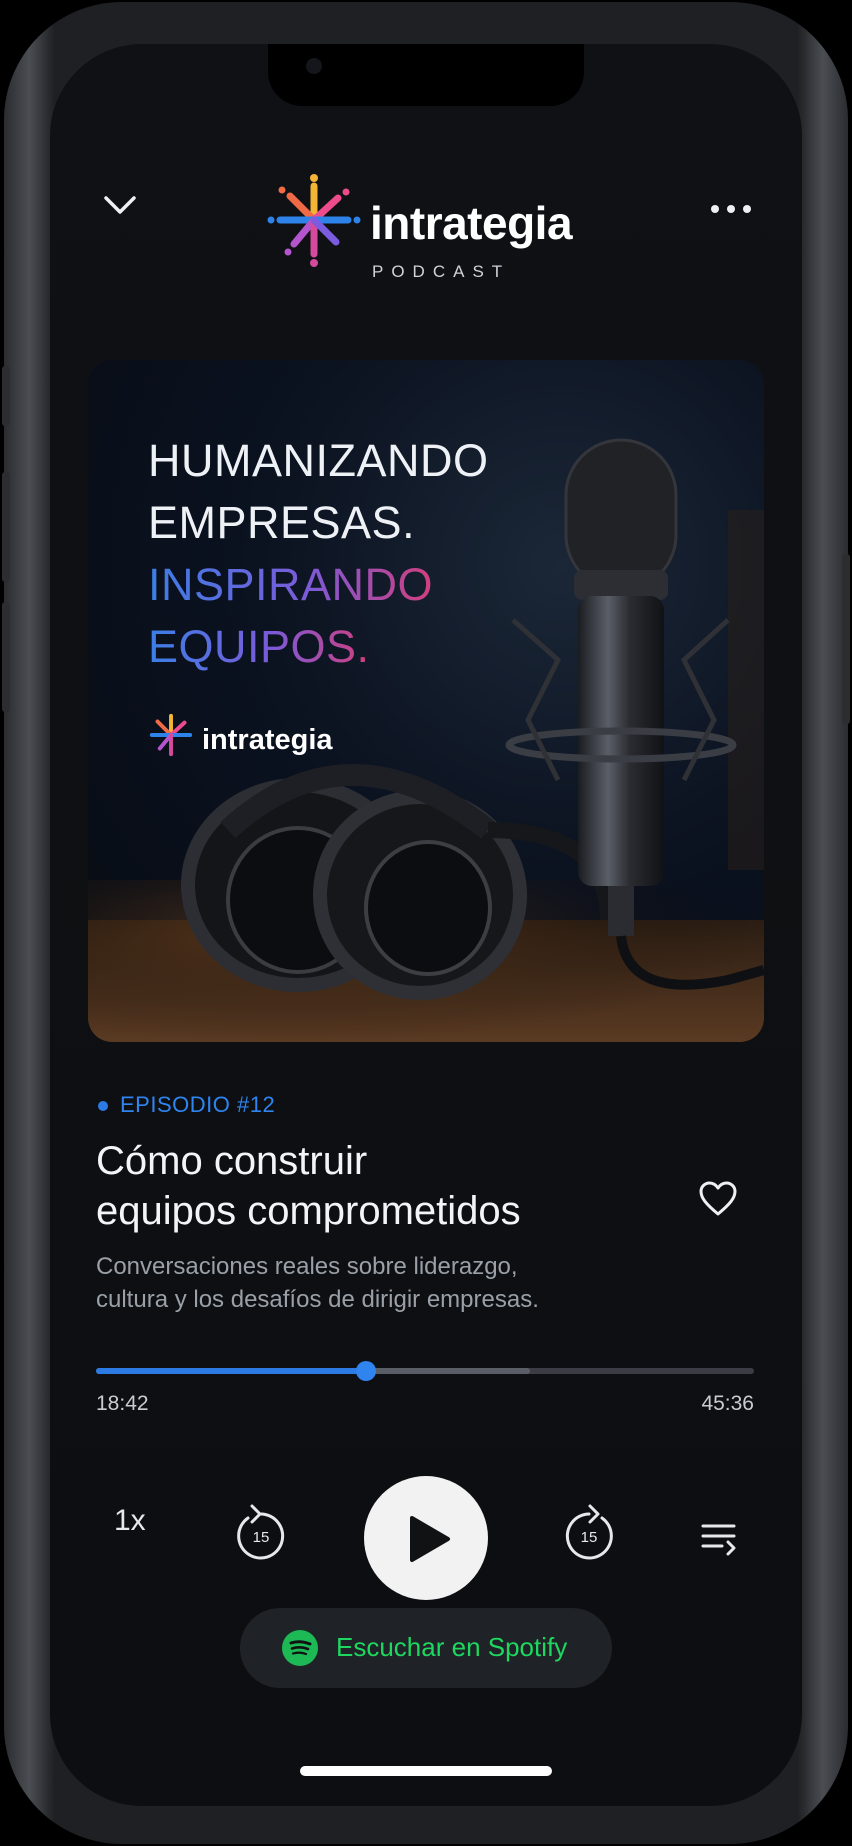 The width and height of the screenshot is (852, 1846). I want to click on play-icon, so click(430, 1539).